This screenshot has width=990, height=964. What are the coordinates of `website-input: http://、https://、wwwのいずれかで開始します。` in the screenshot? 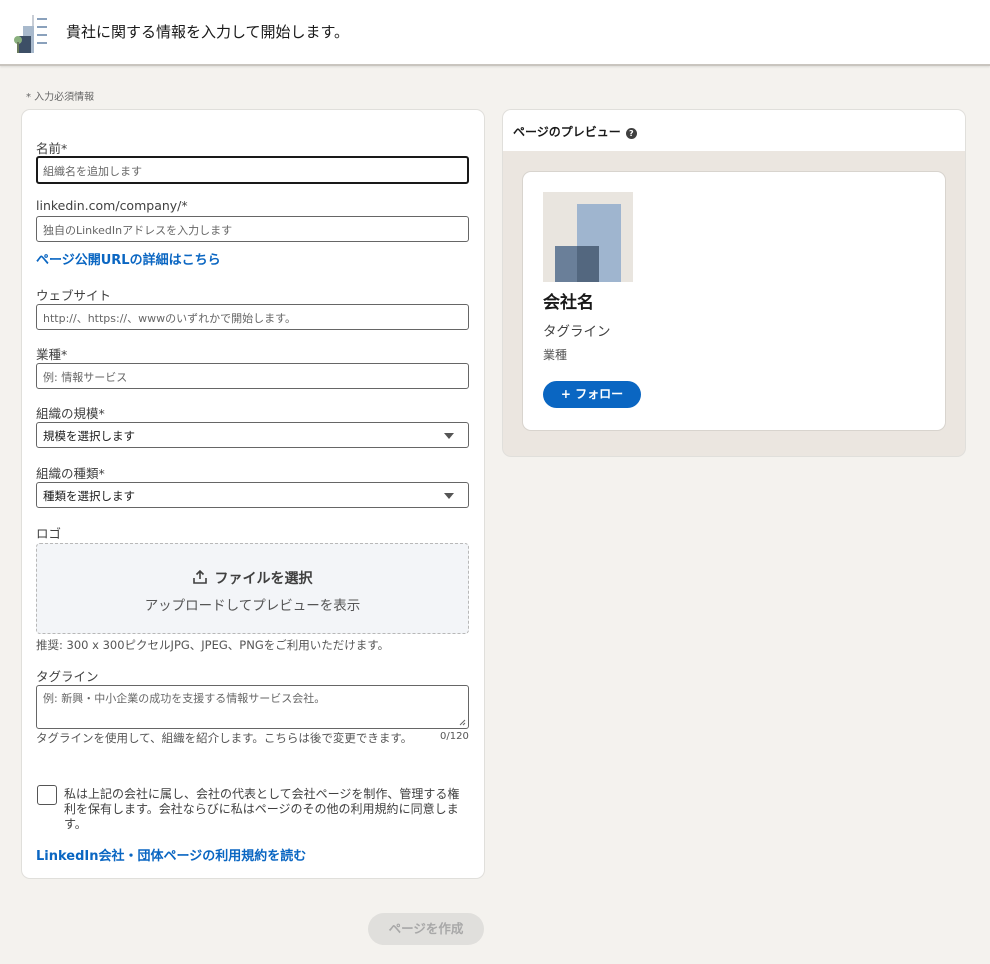 It's located at (252, 317).